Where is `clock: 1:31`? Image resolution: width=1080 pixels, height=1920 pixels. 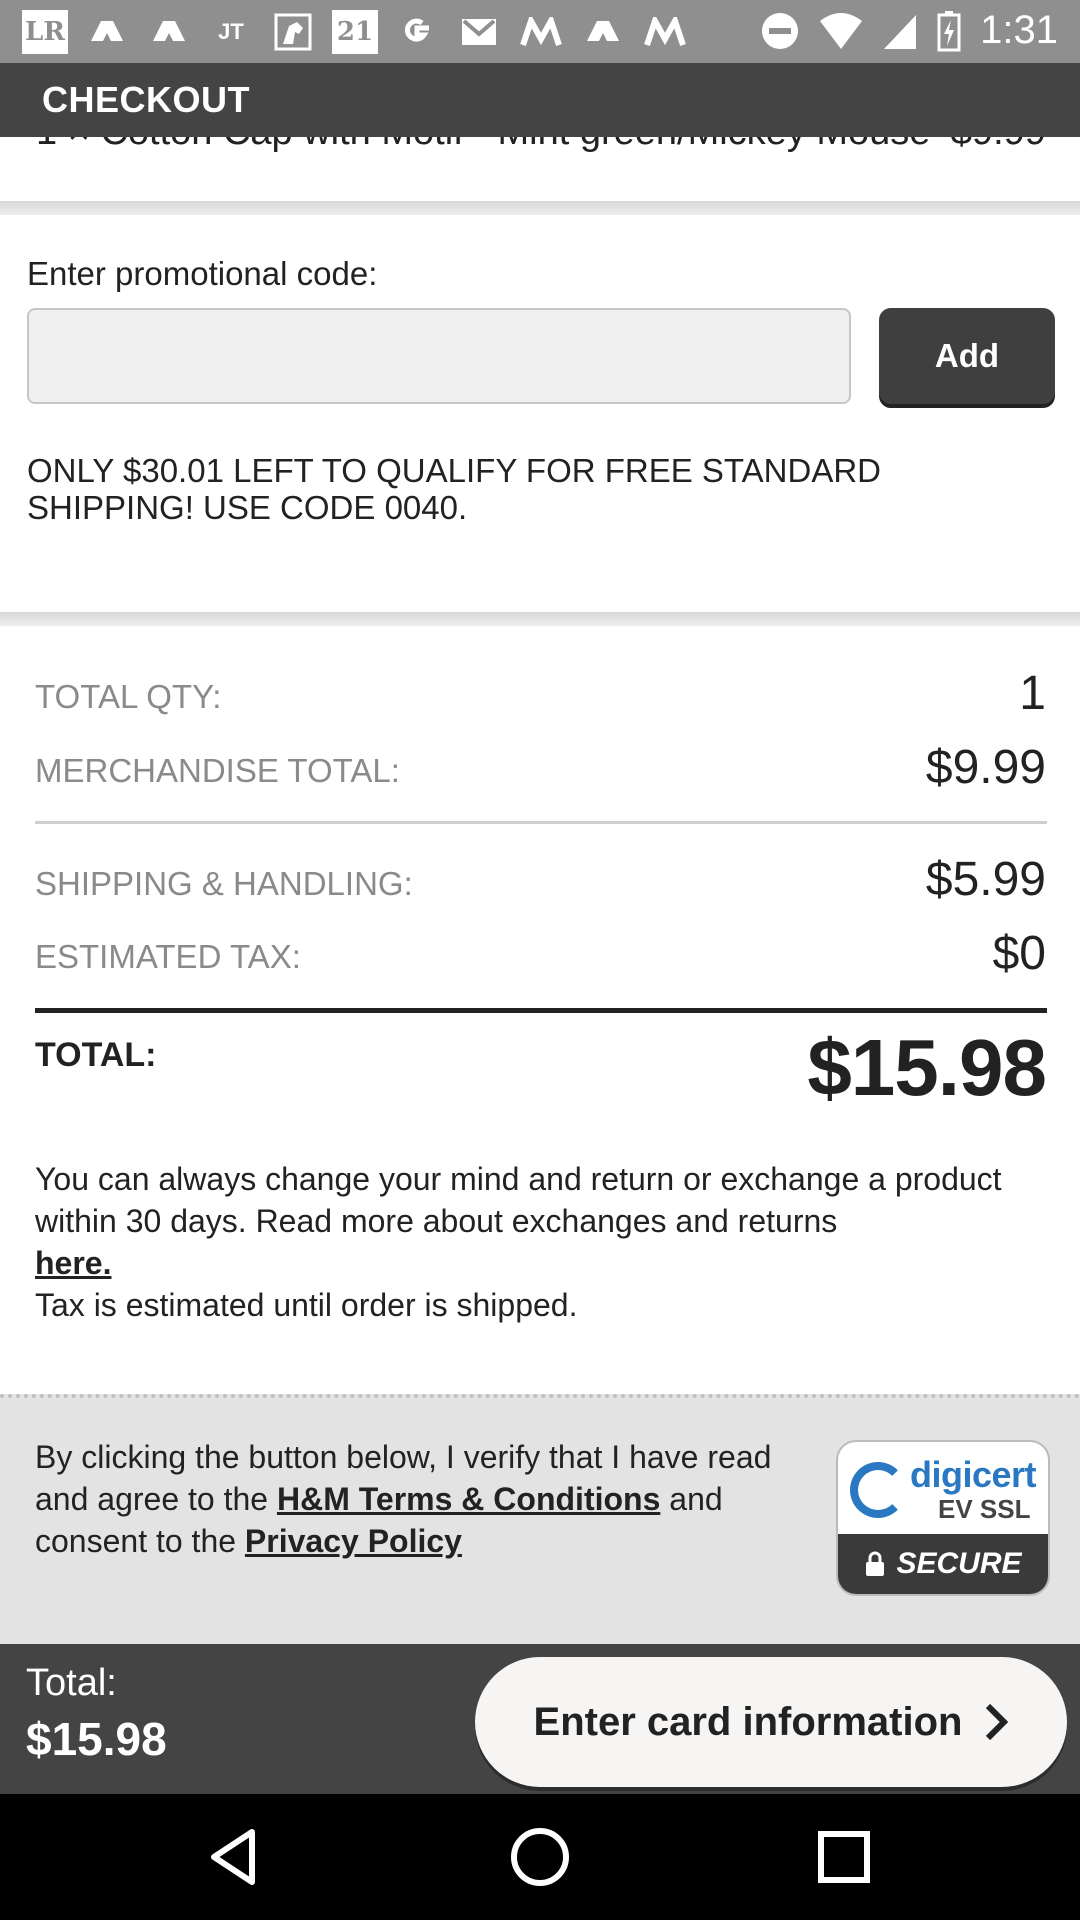 clock: 1:31 is located at coordinates (1019, 30).